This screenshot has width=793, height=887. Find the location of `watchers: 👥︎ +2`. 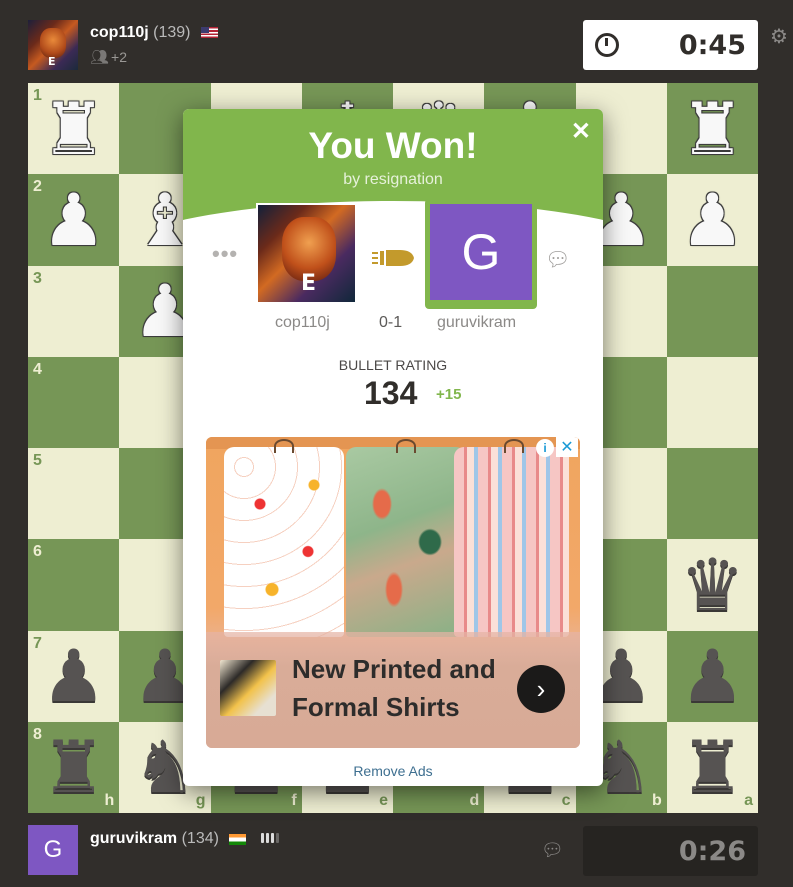

watchers: 👥︎ +2 is located at coordinates (108, 57).